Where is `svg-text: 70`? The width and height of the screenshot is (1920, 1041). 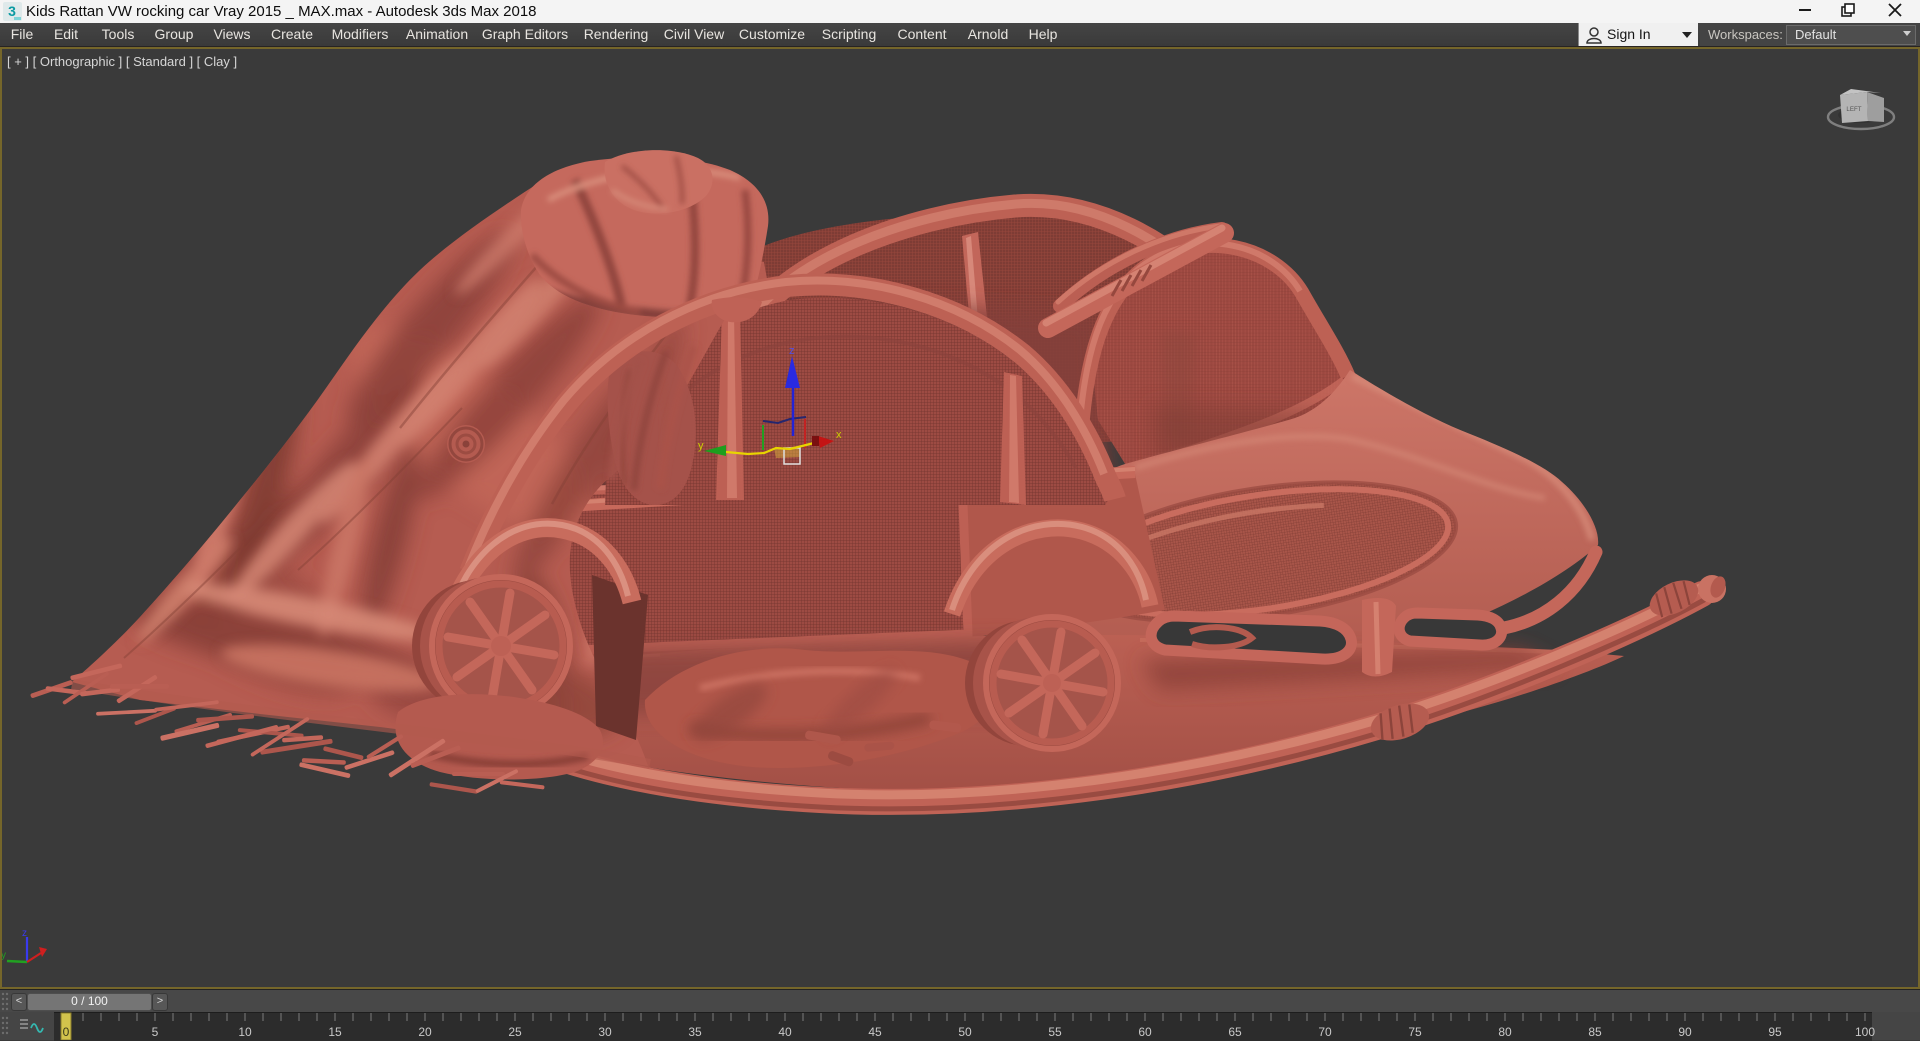 svg-text: 70 is located at coordinates (1325, 1032).